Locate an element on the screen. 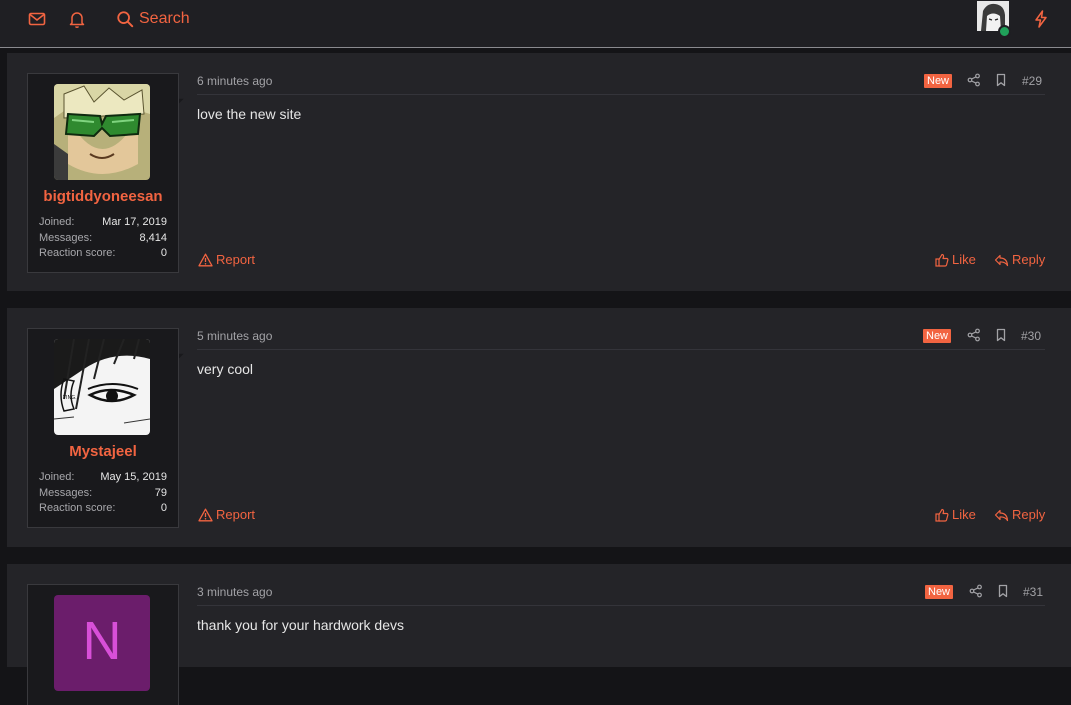 This screenshot has height=705, width=1071. user-avatar-image: TING. is located at coordinates (102, 387).